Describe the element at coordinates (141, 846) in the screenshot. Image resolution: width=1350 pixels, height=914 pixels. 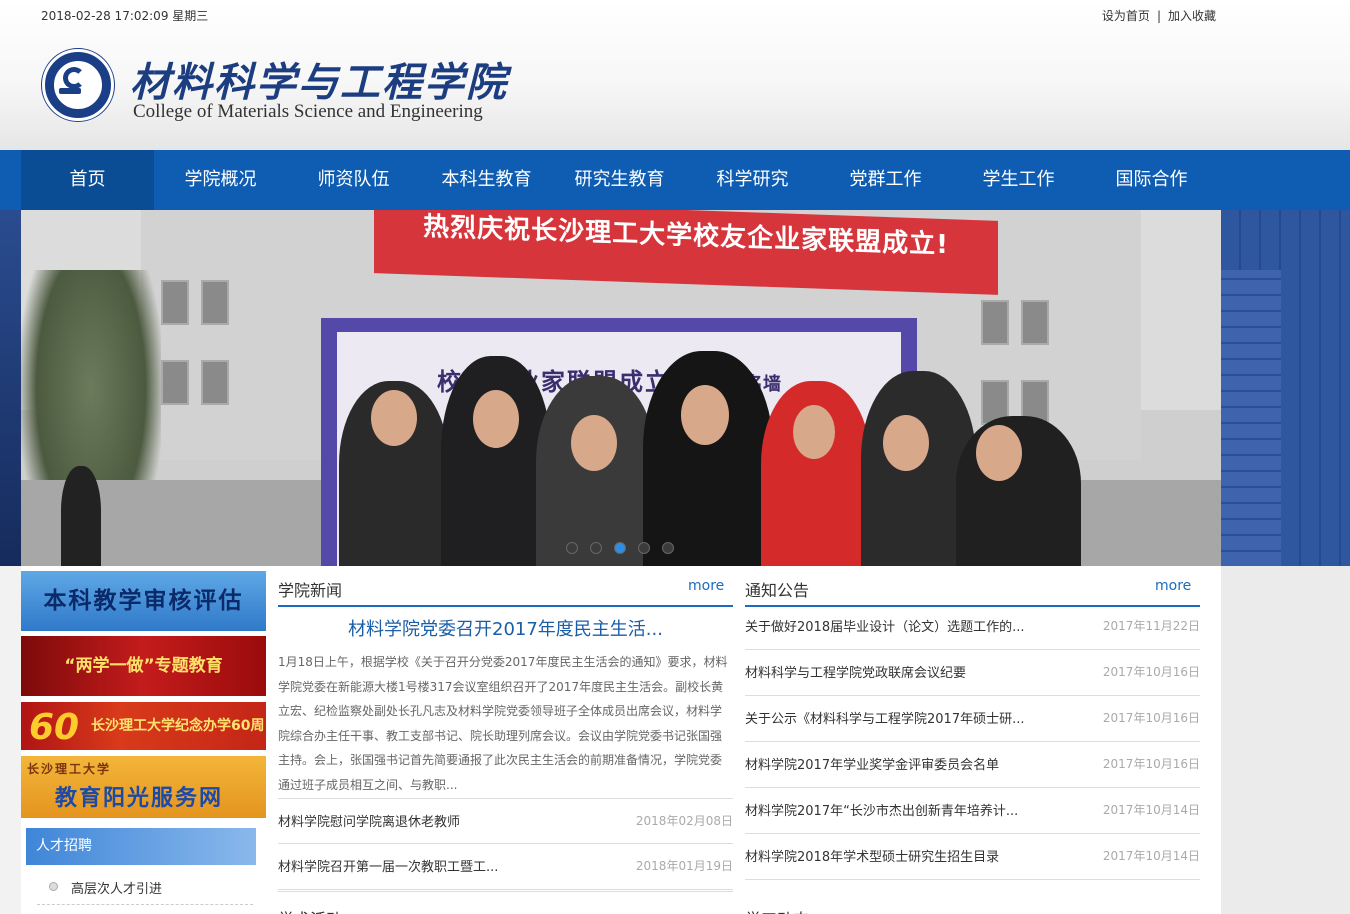
I see `talent-recruitment-heading: 人才招聘` at that location.